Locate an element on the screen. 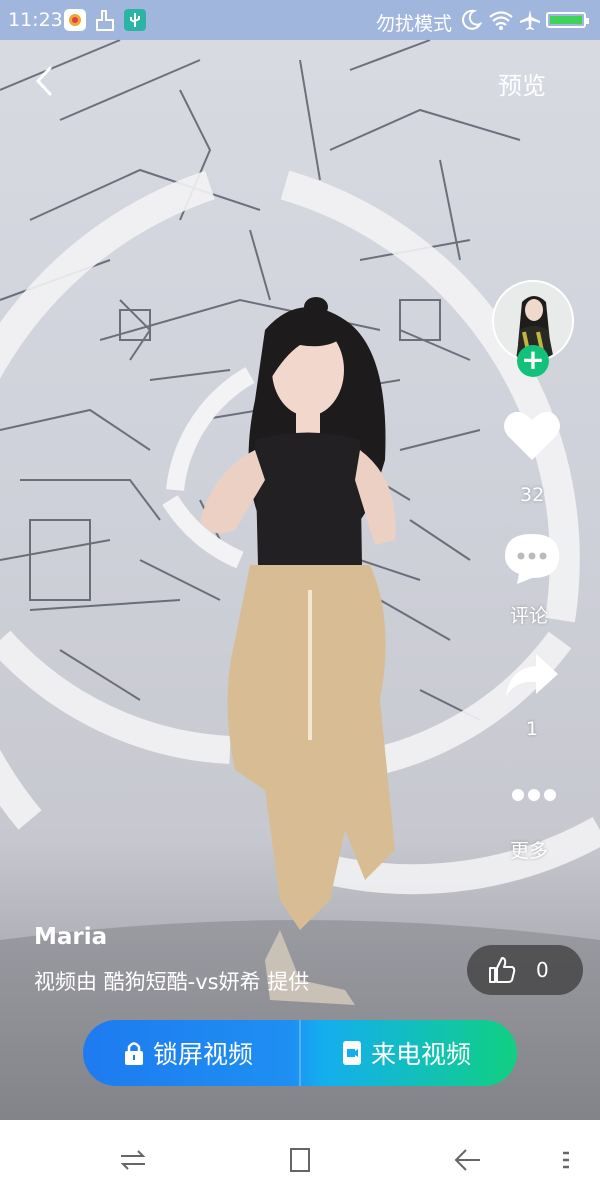  like-pill-count: 0 is located at coordinates (542, 970).